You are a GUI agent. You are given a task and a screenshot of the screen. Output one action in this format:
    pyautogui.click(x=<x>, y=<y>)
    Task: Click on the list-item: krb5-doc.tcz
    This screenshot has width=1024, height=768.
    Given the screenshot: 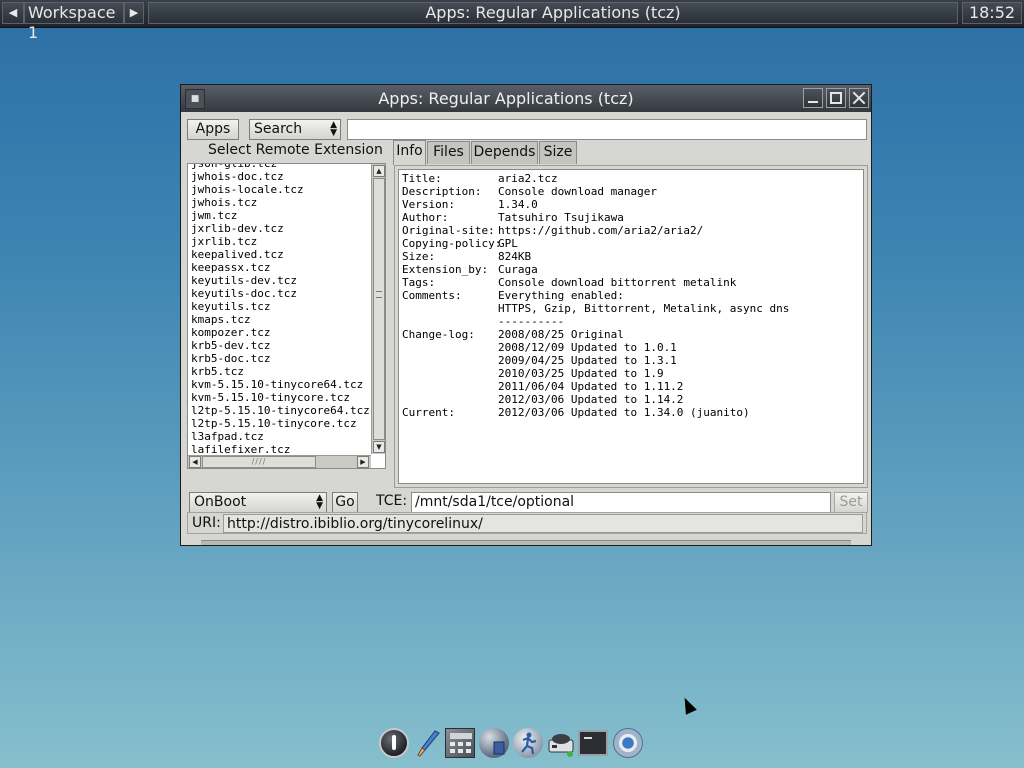 What is the action you would take?
    pyautogui.click(x=281, y=358)
    